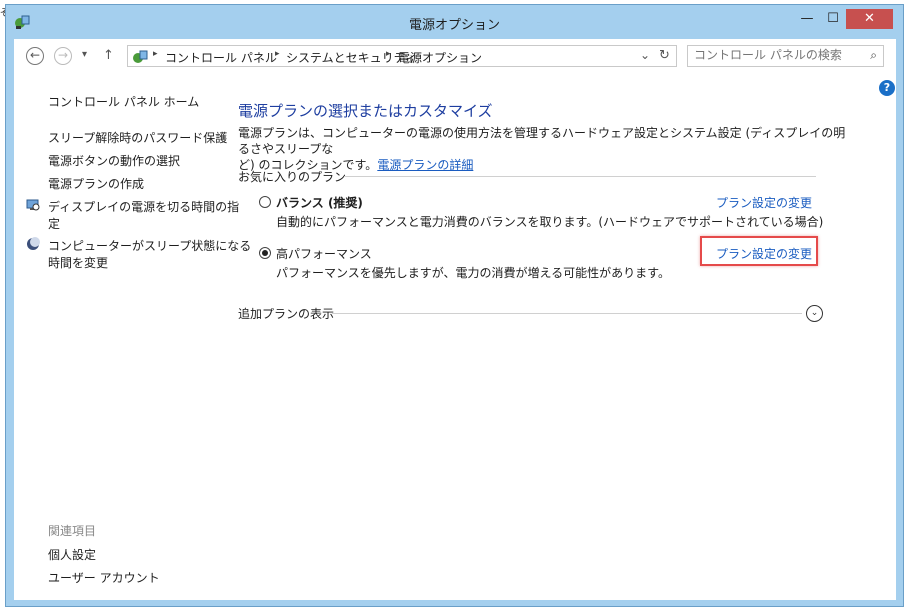  I want to click on minimize-button: —, so click(807, 19).